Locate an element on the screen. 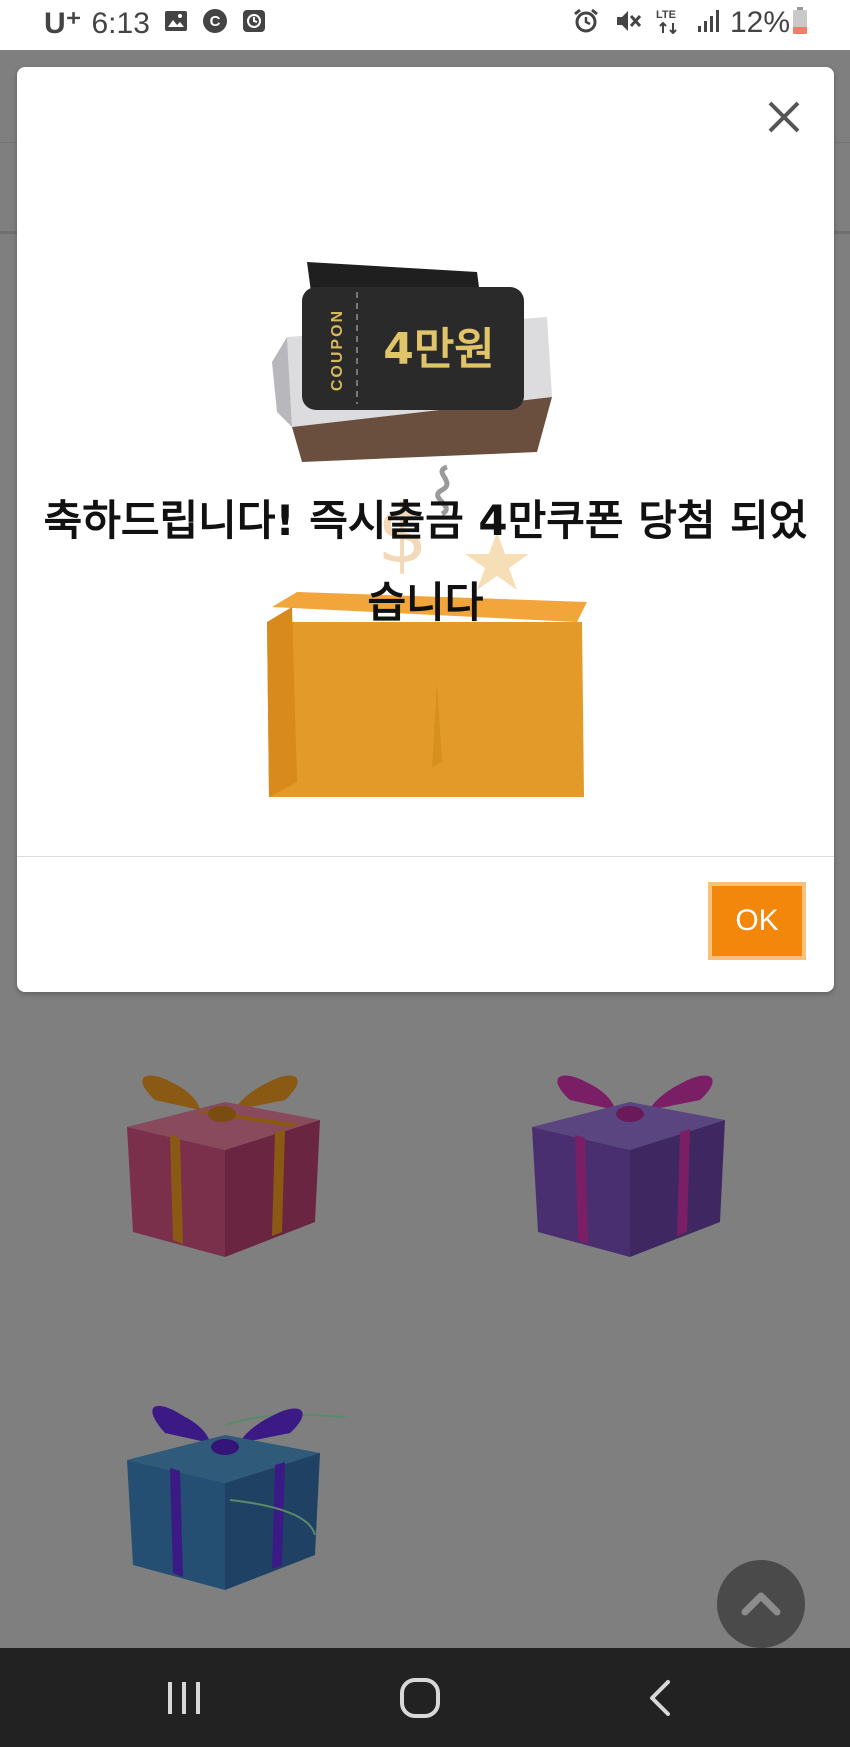 This screenshot has height=1747, width=850. back-chevron-icon is located at coordinates (662, 1702).